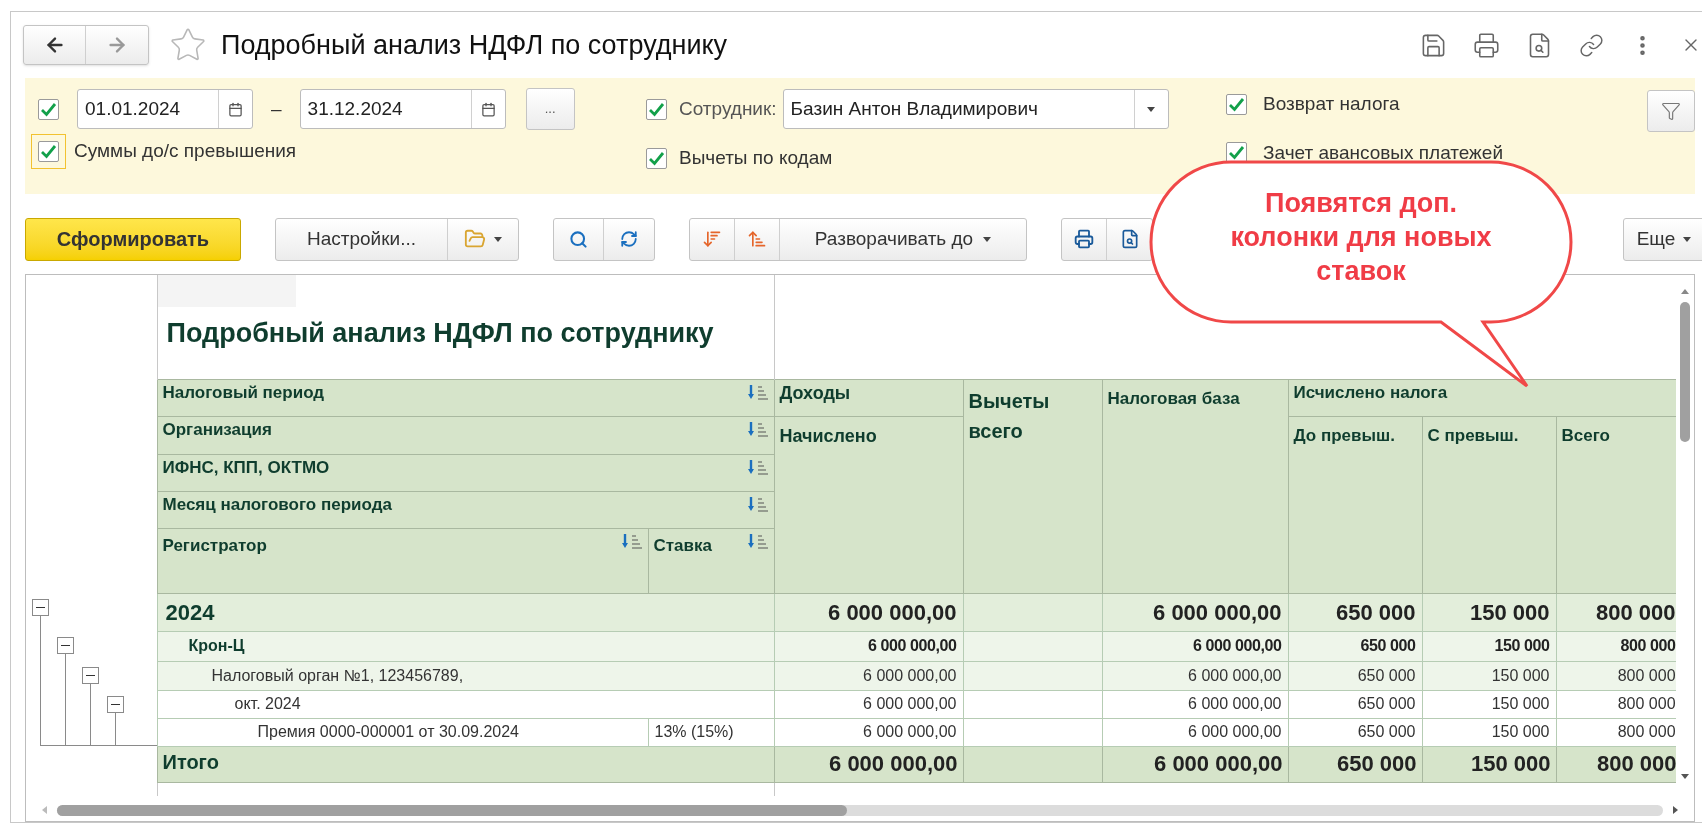 The width and height of the screenshot is (1702, 825). I want to click on scroll-right-icon, so click(1675, 810).